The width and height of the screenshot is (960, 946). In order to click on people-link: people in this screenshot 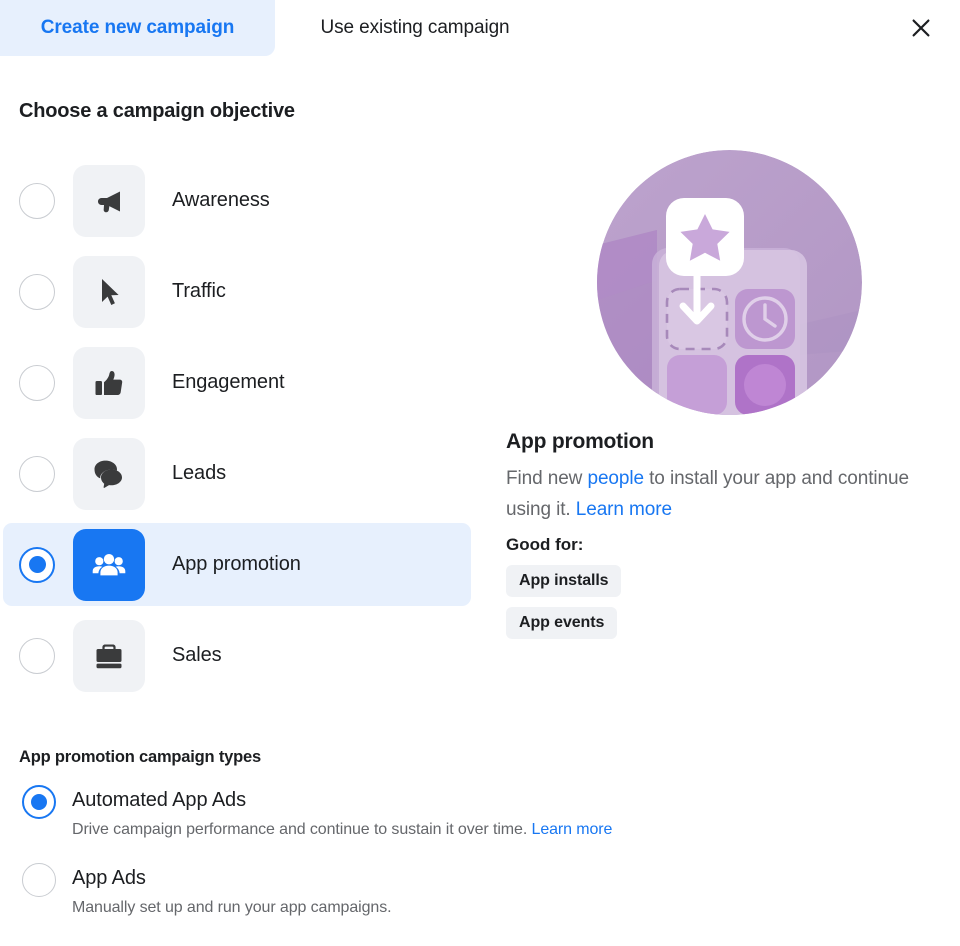, I will do `click(615, 478)`.